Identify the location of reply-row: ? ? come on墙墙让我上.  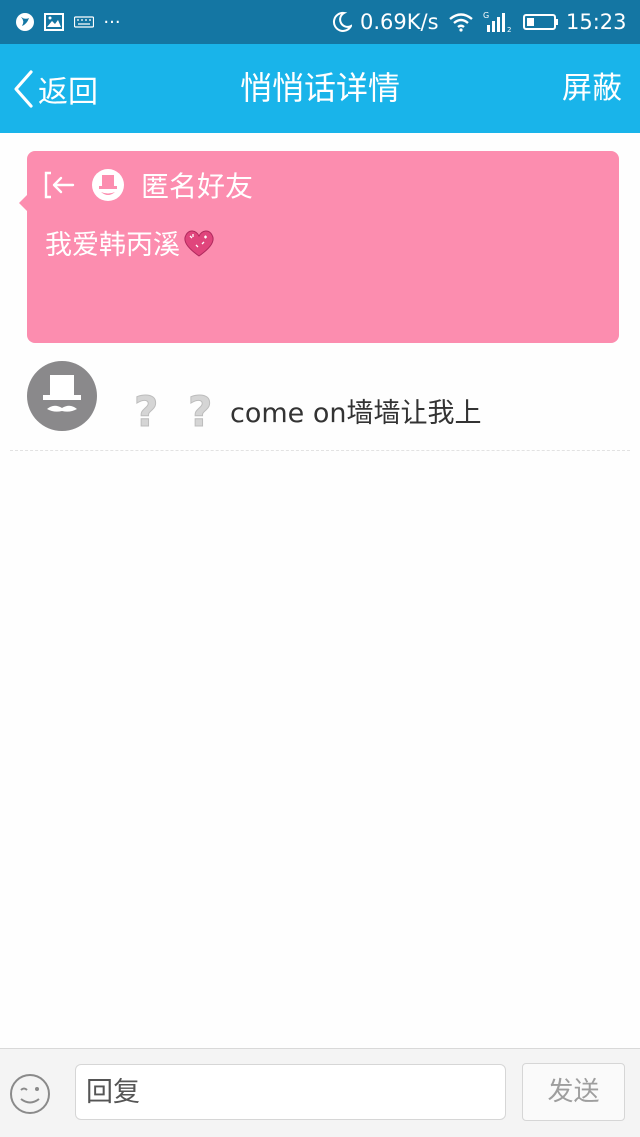
(320, 400).